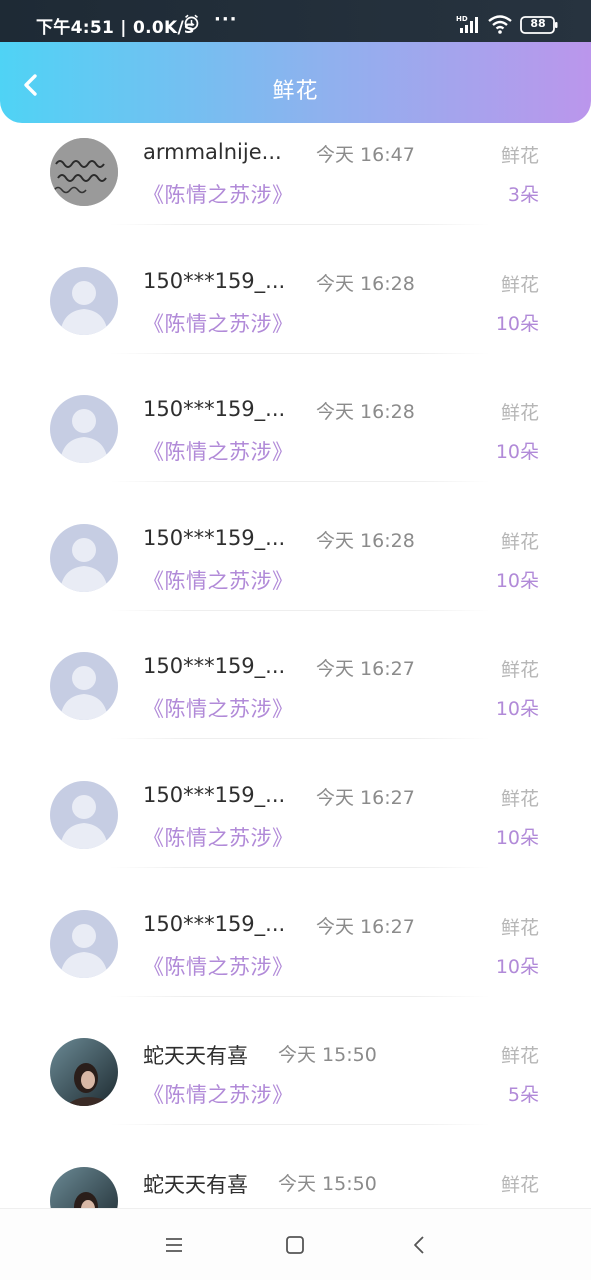  Describe the element at coordinates (462, 19) in the screenshot. I see `svg-text: HD` at that location.